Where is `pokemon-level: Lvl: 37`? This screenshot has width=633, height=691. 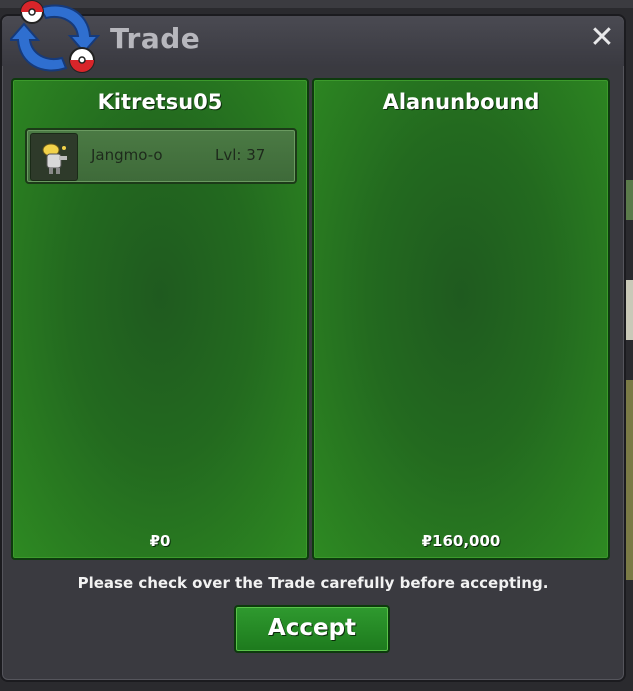
pokemon-level: Lvl: 37 is located at coordinates (240, 155).